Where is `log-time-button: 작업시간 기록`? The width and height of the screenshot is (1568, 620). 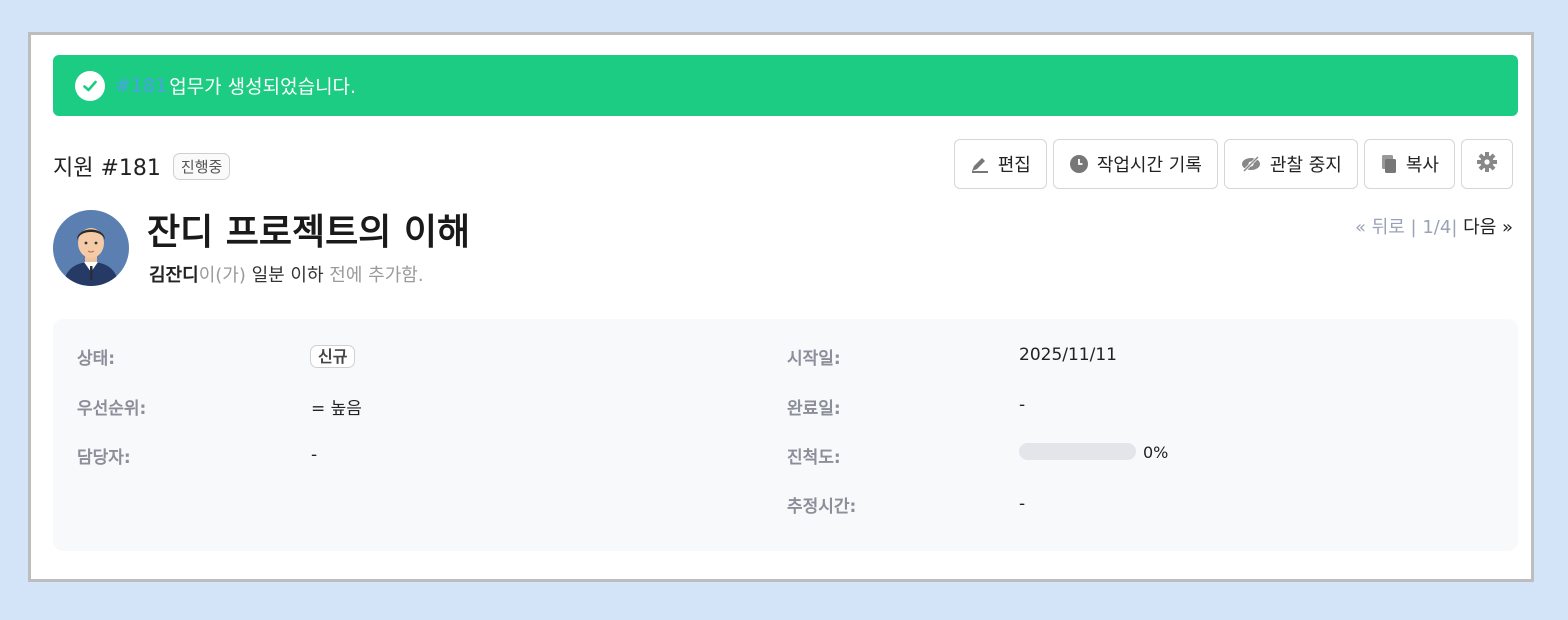
log-time-button: 작업시간 기록 is located at coordinates (1135, 164).